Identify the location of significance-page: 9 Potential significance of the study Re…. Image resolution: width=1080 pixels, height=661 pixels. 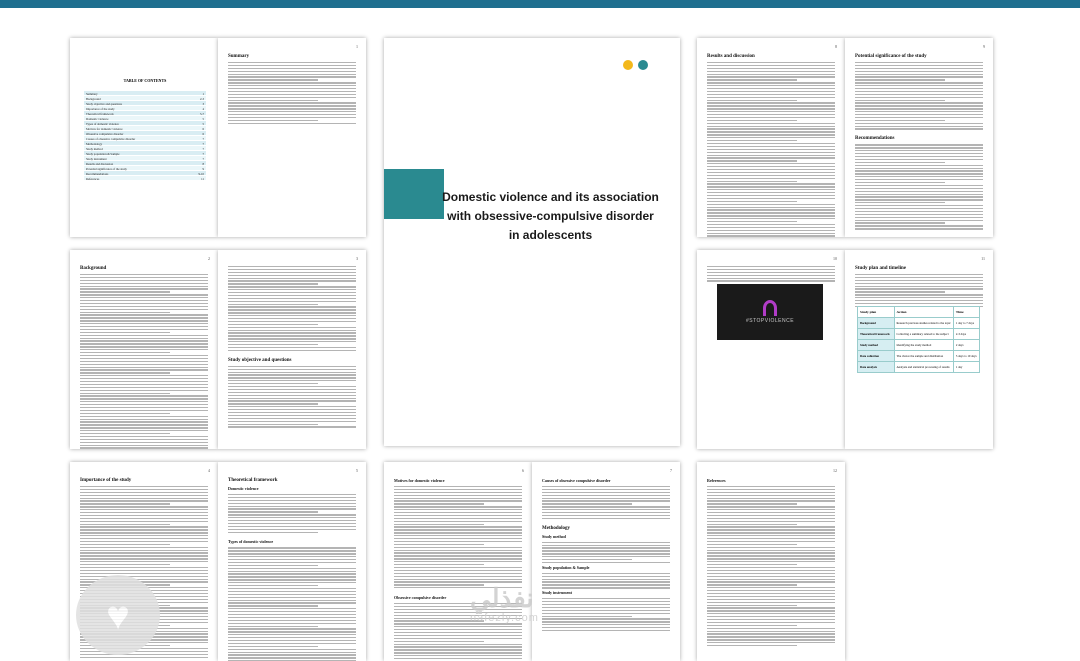
(919, 137).